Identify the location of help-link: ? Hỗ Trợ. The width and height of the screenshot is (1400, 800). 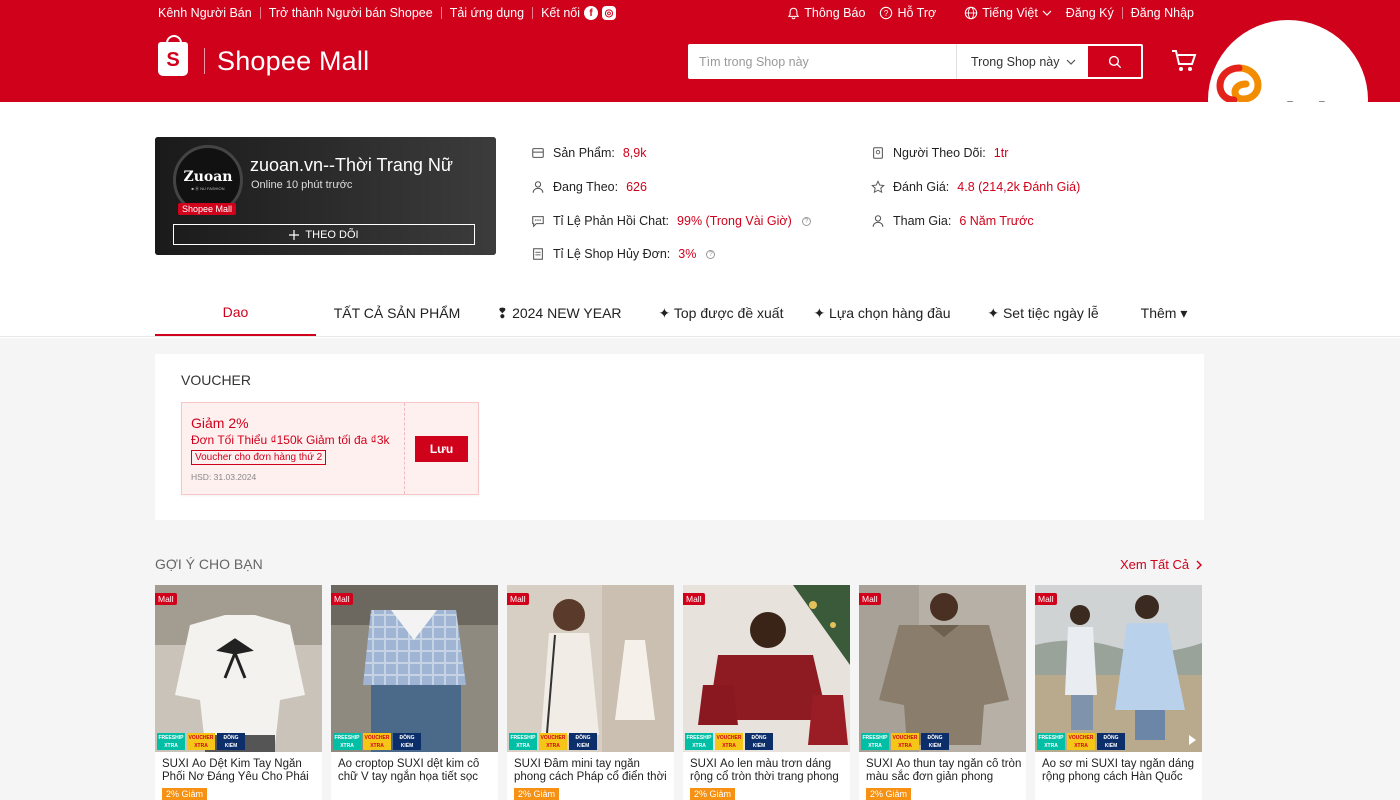
(907, 13).